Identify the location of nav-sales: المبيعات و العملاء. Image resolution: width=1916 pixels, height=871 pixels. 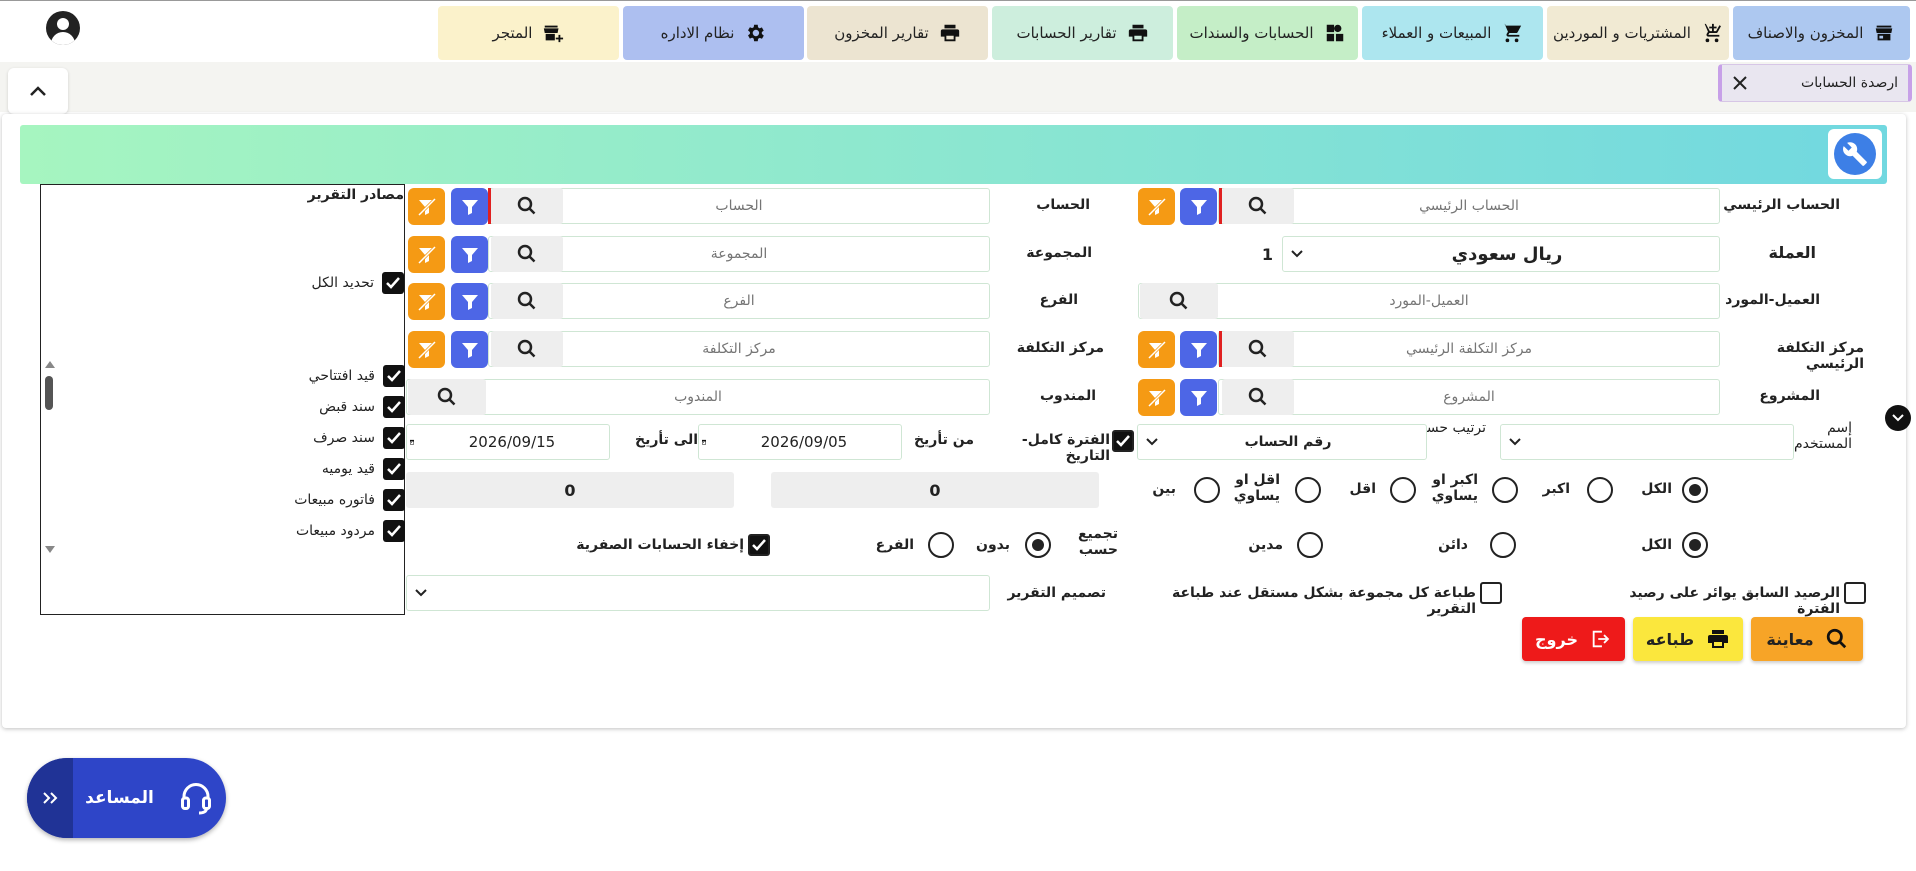
(1452, 33).